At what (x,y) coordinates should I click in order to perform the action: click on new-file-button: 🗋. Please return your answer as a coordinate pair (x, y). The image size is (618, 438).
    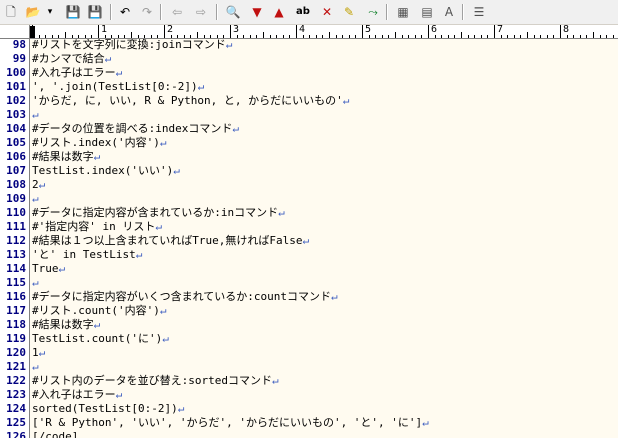
    Looking at the image, I should click on (11, 12).